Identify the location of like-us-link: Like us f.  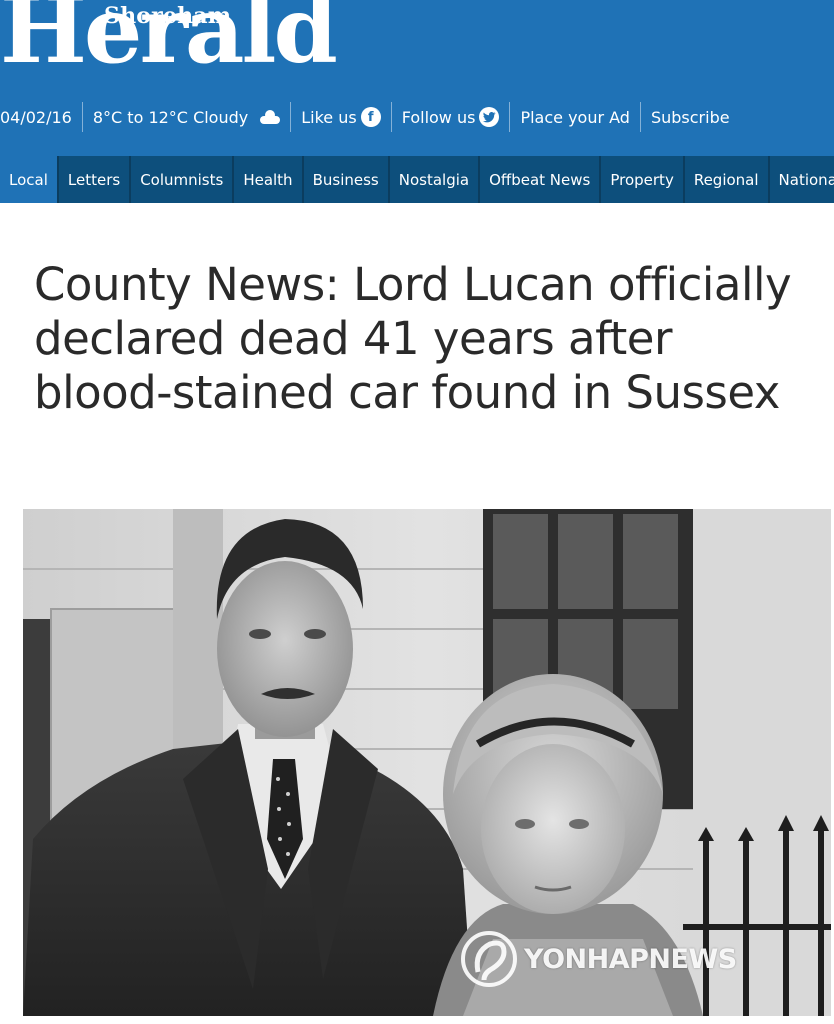
(340, 117).